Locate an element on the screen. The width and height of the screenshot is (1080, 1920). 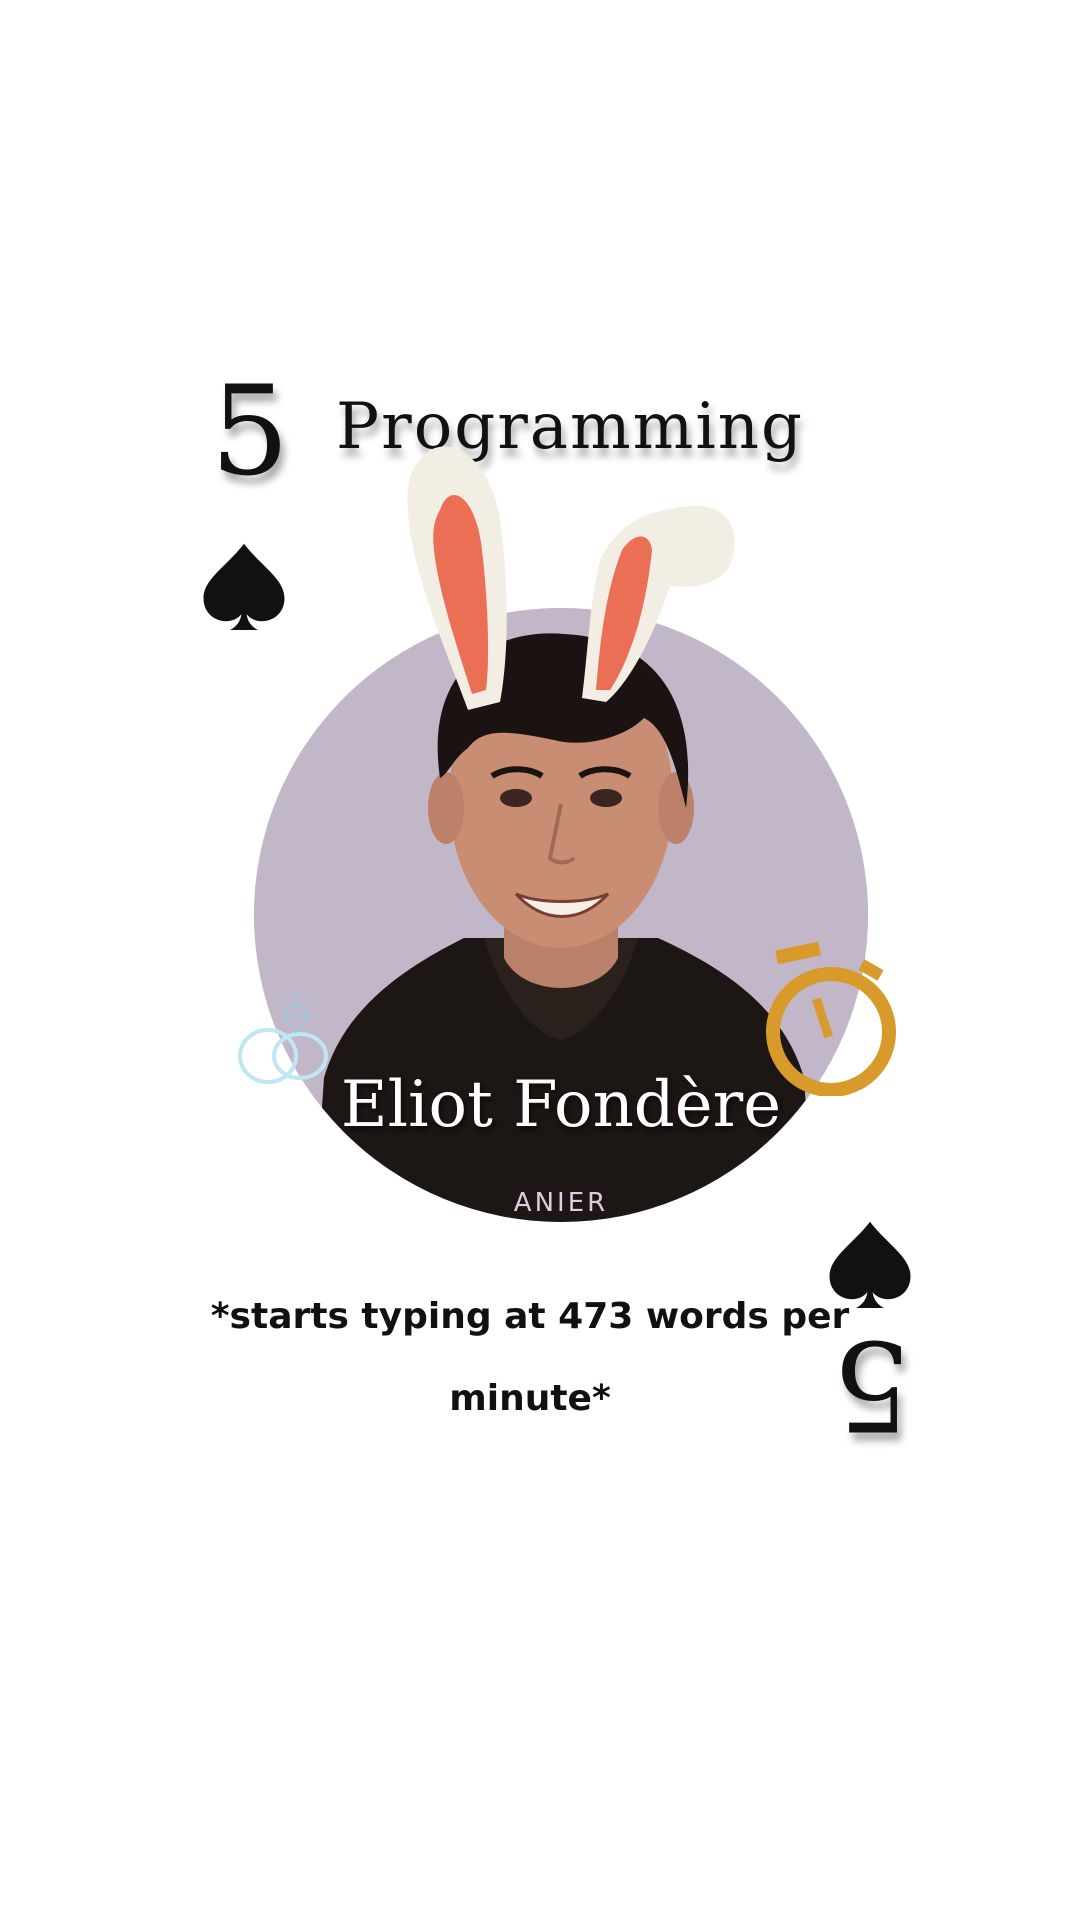
shirt-print: ANIER is located at coordinates (561, 1203).